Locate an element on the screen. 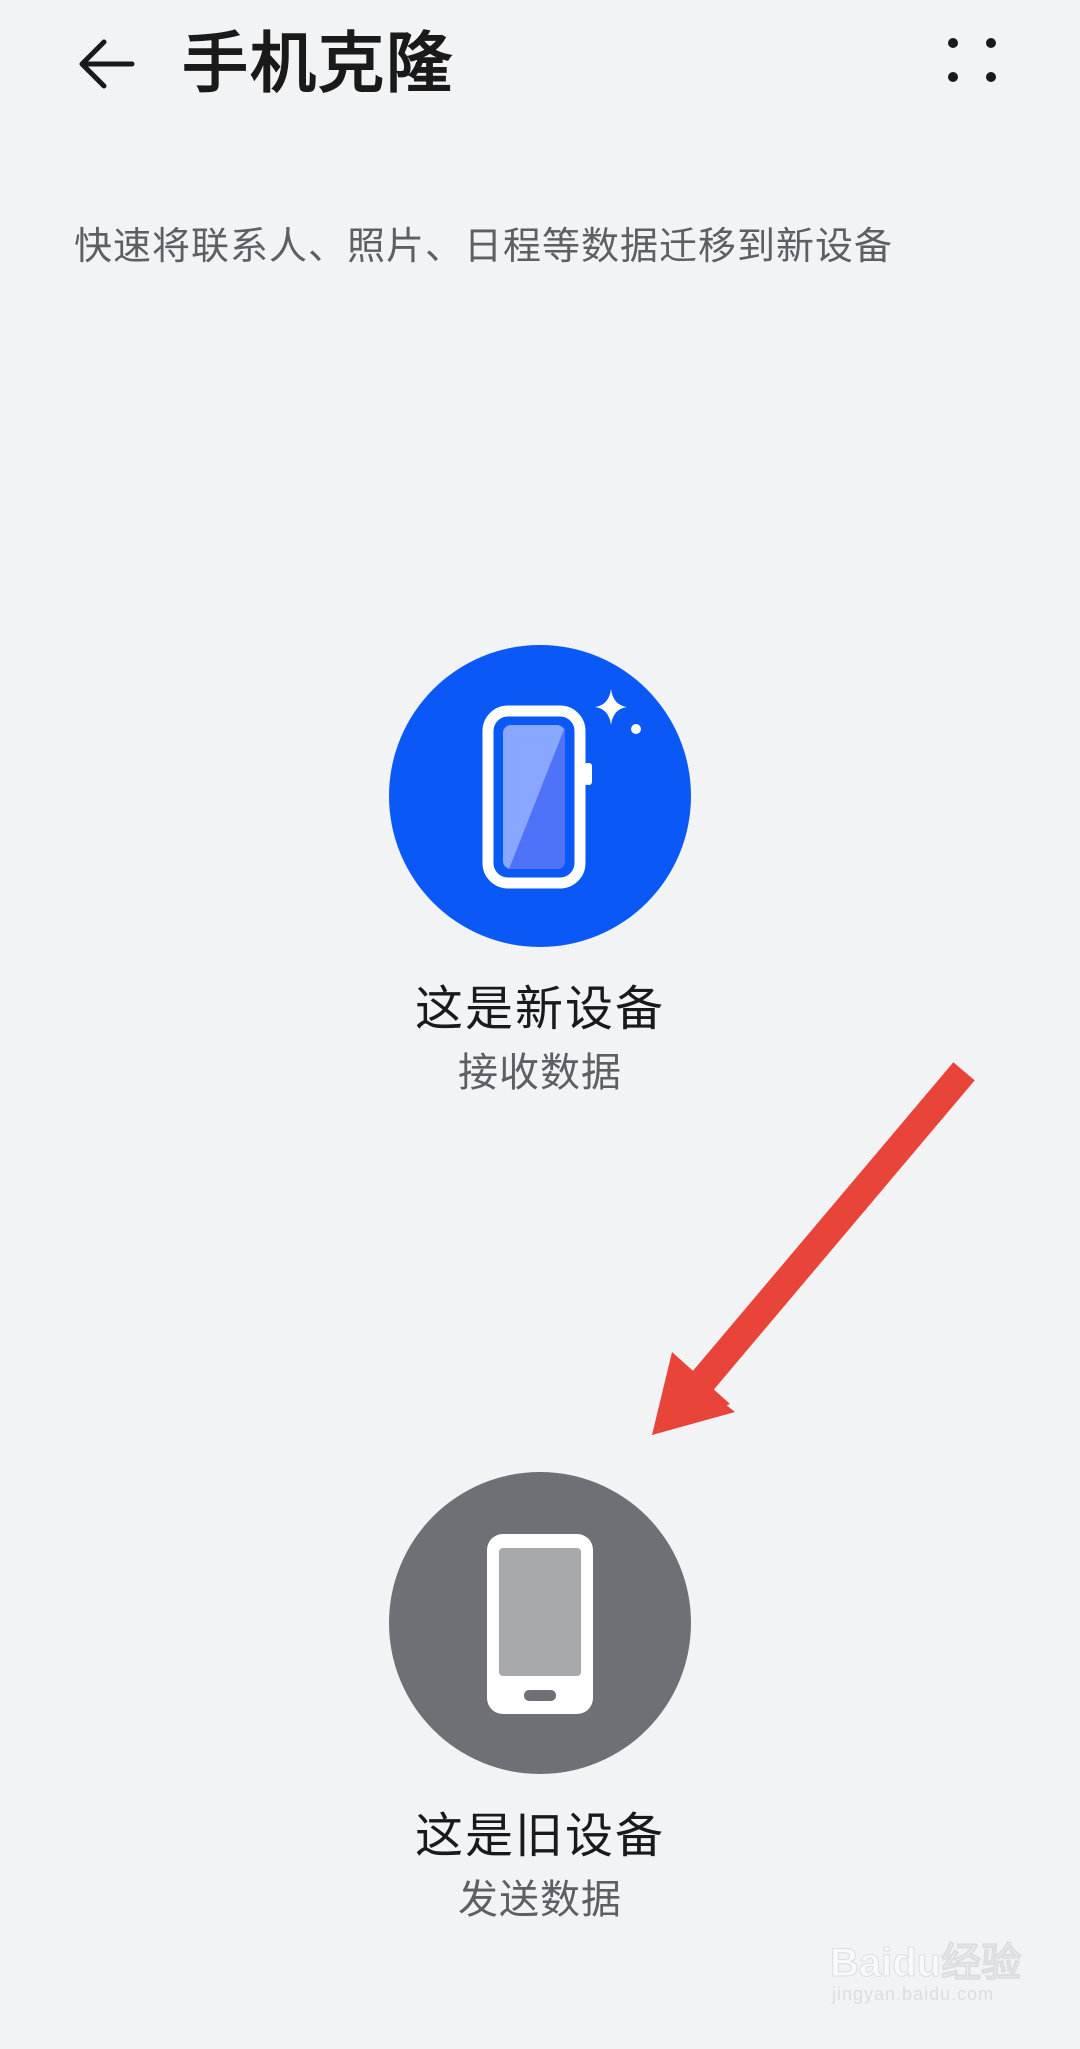 This screenshot has height=2049, width=1080. new-device-subtitle: 接收数据 is located at coordinates (540, 1073).